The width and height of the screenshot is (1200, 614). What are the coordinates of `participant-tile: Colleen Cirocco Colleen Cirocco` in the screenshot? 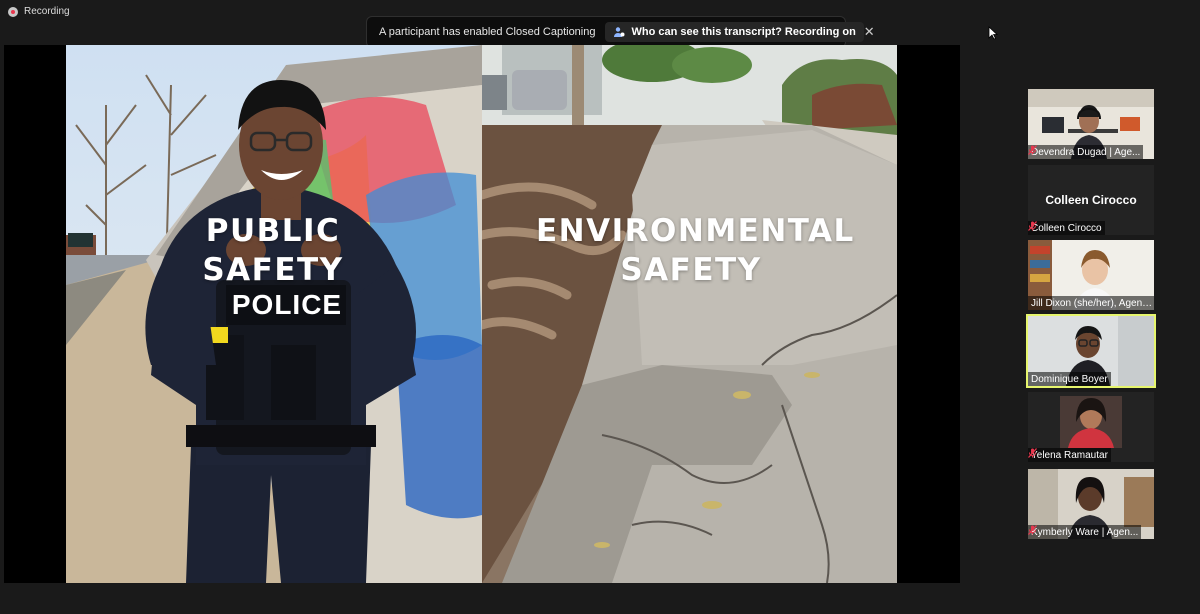 It's located at (1091, 200).